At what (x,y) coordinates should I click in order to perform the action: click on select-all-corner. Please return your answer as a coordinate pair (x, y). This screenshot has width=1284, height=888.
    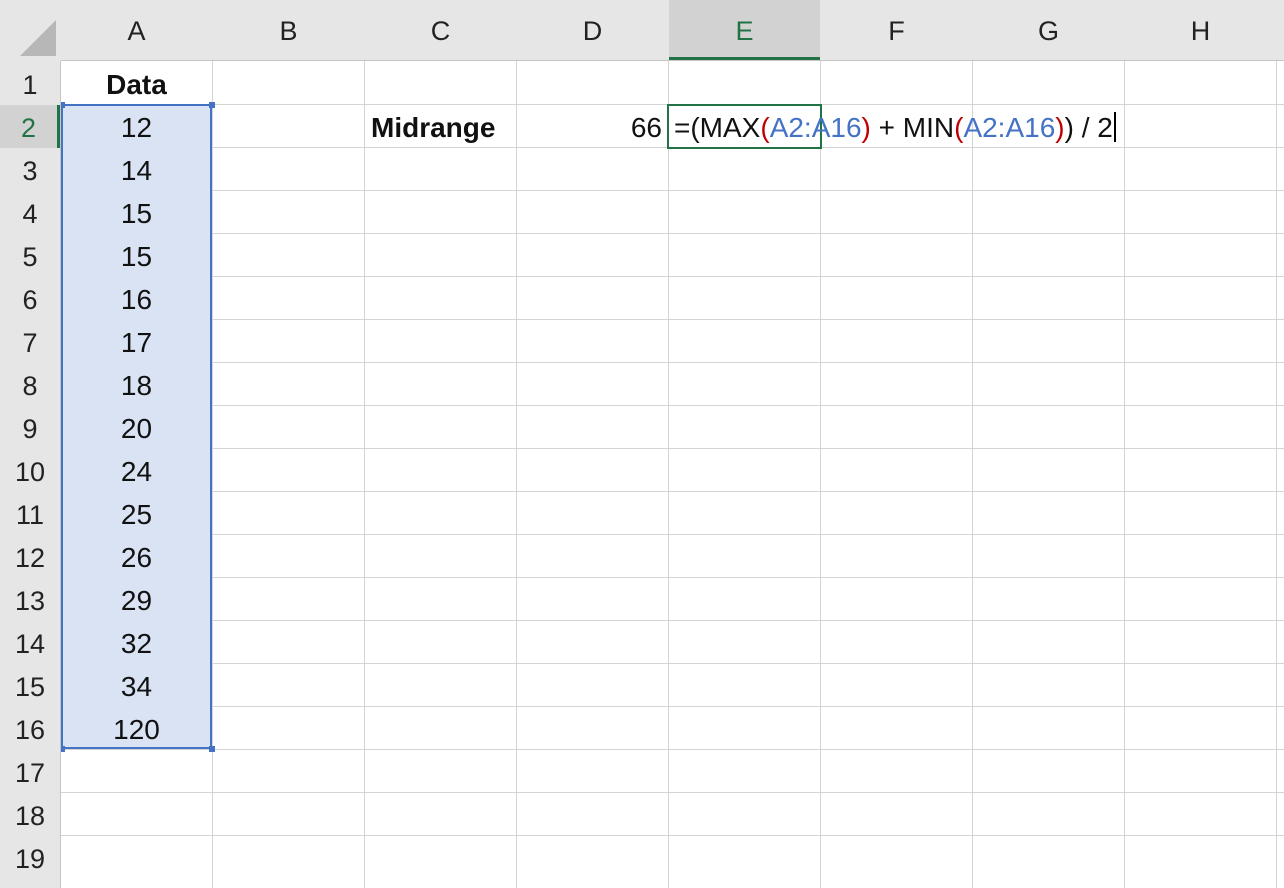
    Looking at the image, I should click on (30, 30).